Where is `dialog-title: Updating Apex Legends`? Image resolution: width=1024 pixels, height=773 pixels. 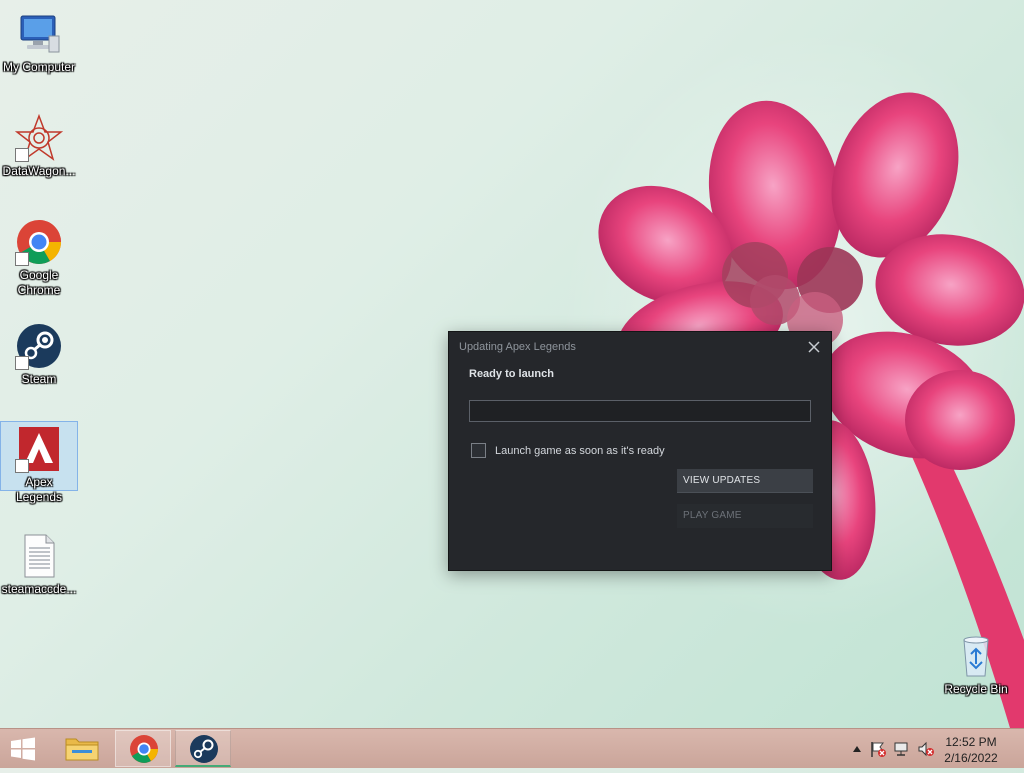 dialog-title: Updating Apex Legends is located at coordinates (517, 347).